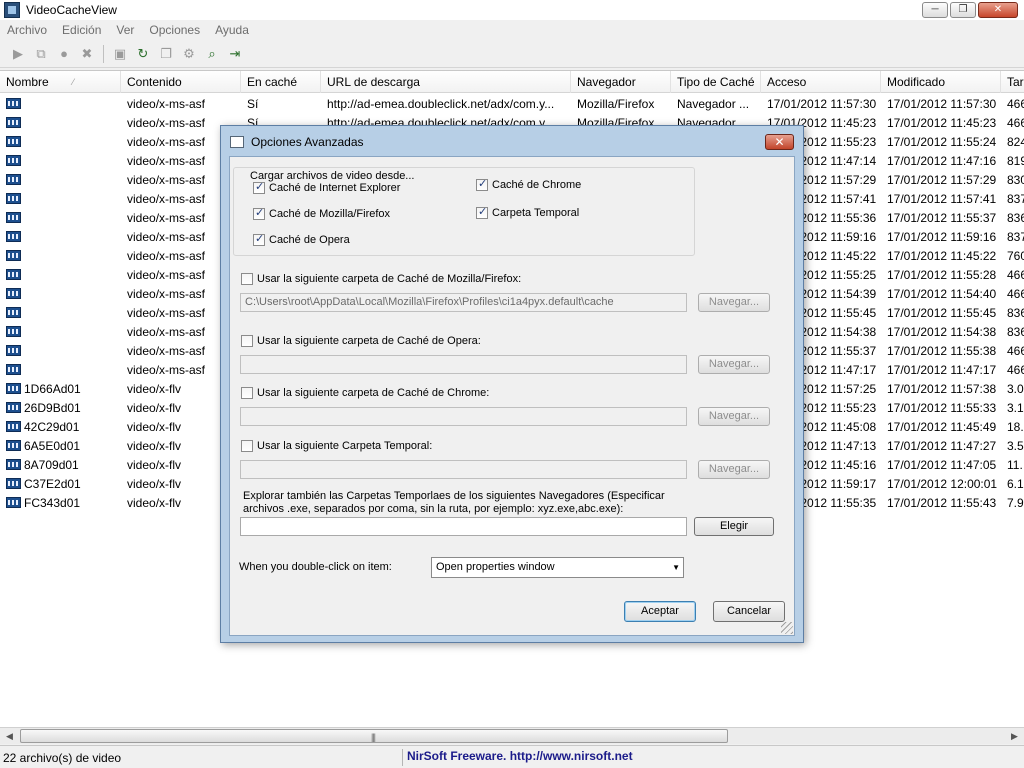 This screenshot has height=768, width=1024. I want to click on close-button: ✕, so click(998, 10).